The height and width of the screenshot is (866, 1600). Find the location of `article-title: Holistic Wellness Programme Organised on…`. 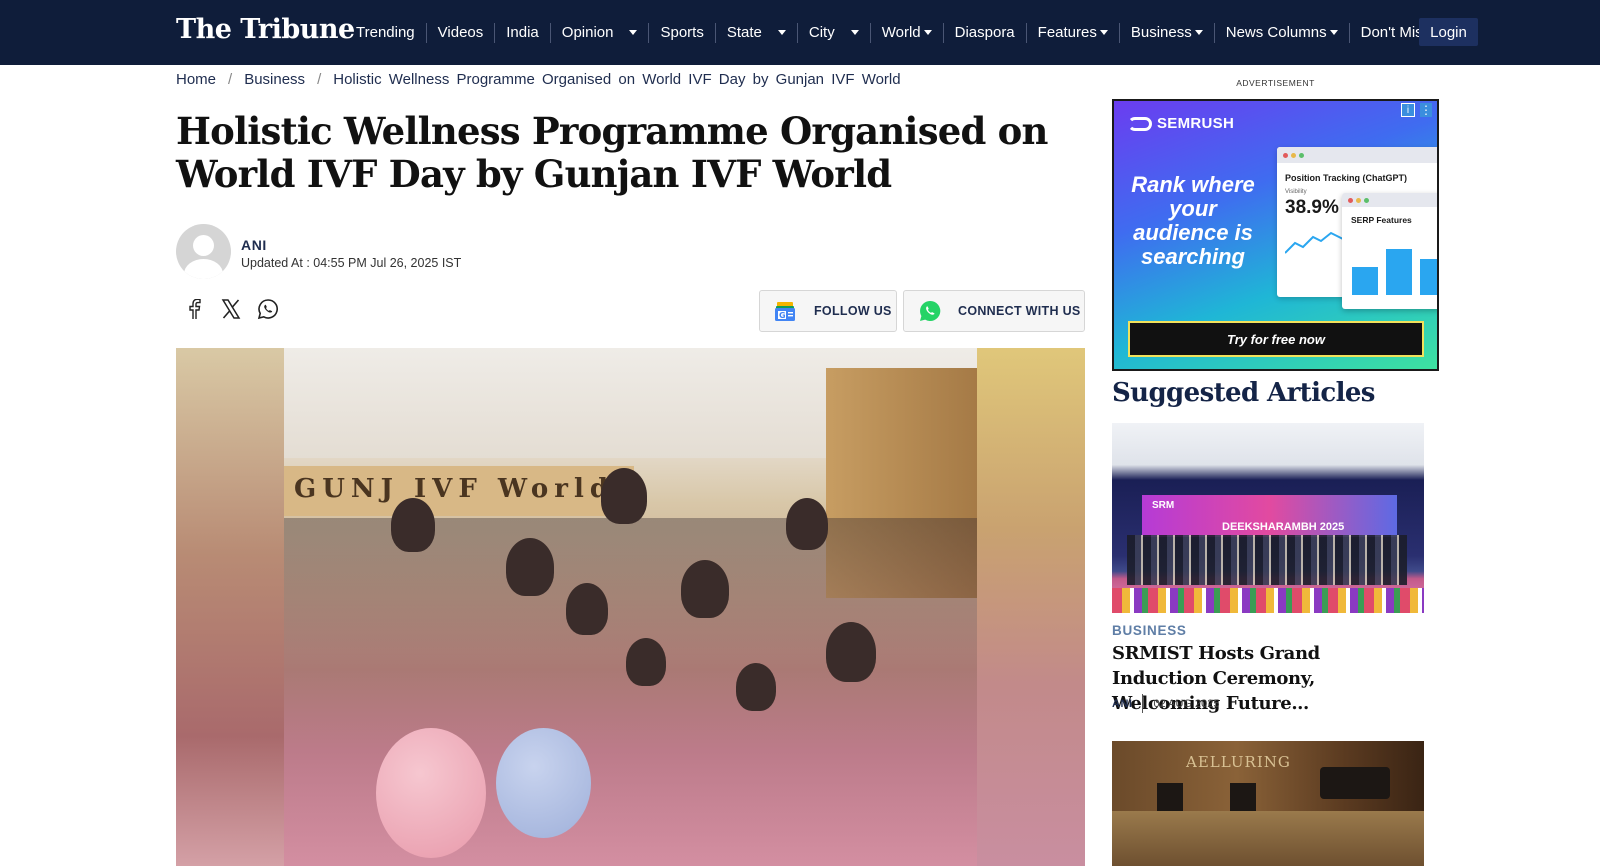

article-title: Holistic Wellness Programme Organised on… is located at coordinates (612, 152).